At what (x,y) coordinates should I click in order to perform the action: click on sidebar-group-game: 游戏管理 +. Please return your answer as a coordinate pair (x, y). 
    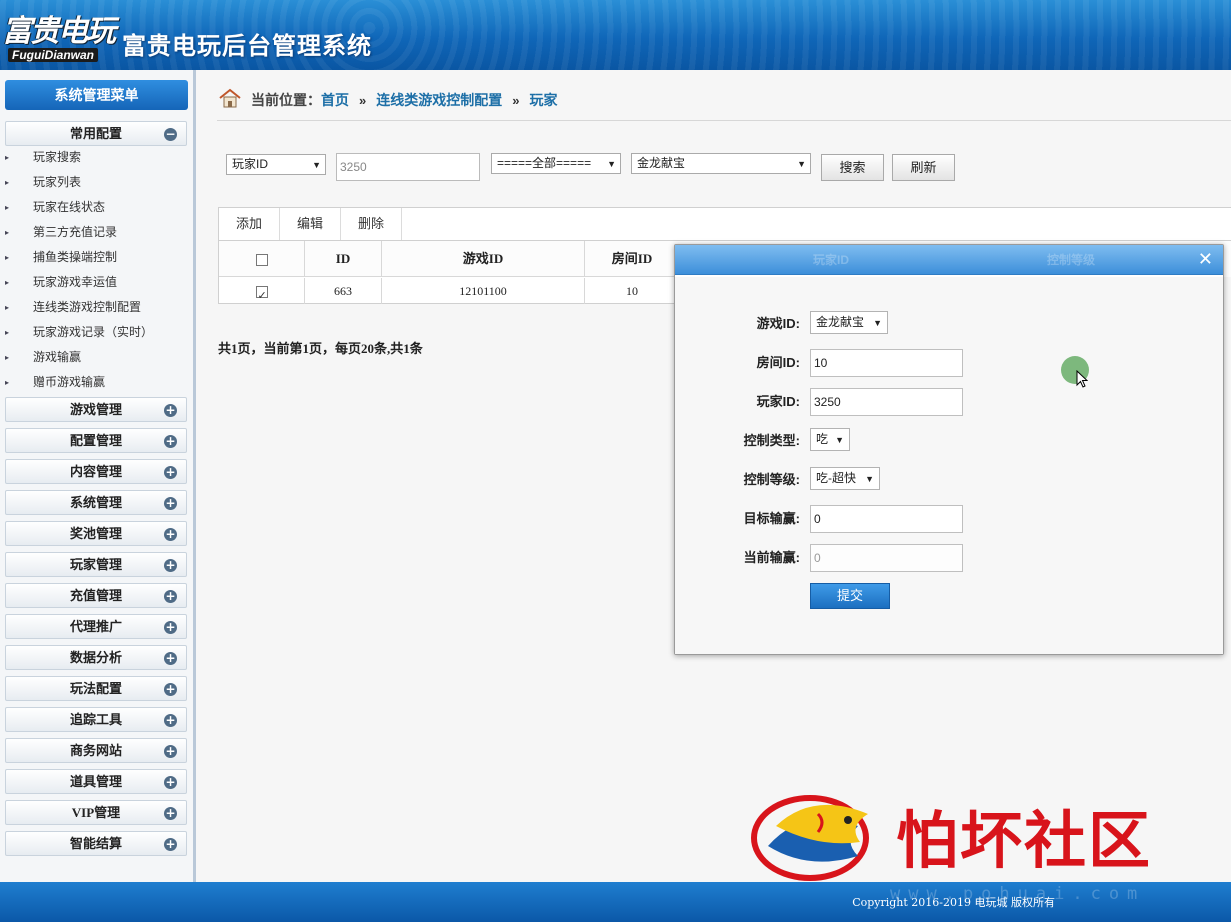
    Looking at the image, I should click on (96, 409).